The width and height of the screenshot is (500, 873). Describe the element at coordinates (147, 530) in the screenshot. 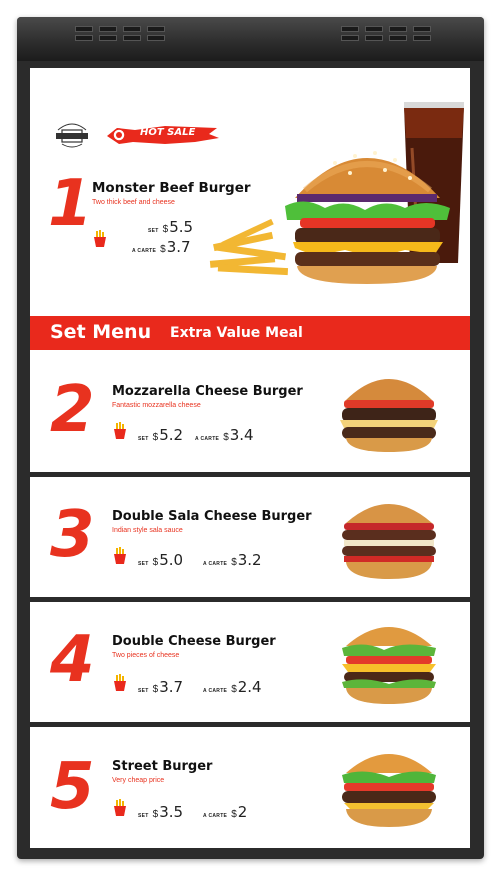

I see `item-subtitle: Indian style sala sauce` at that location.